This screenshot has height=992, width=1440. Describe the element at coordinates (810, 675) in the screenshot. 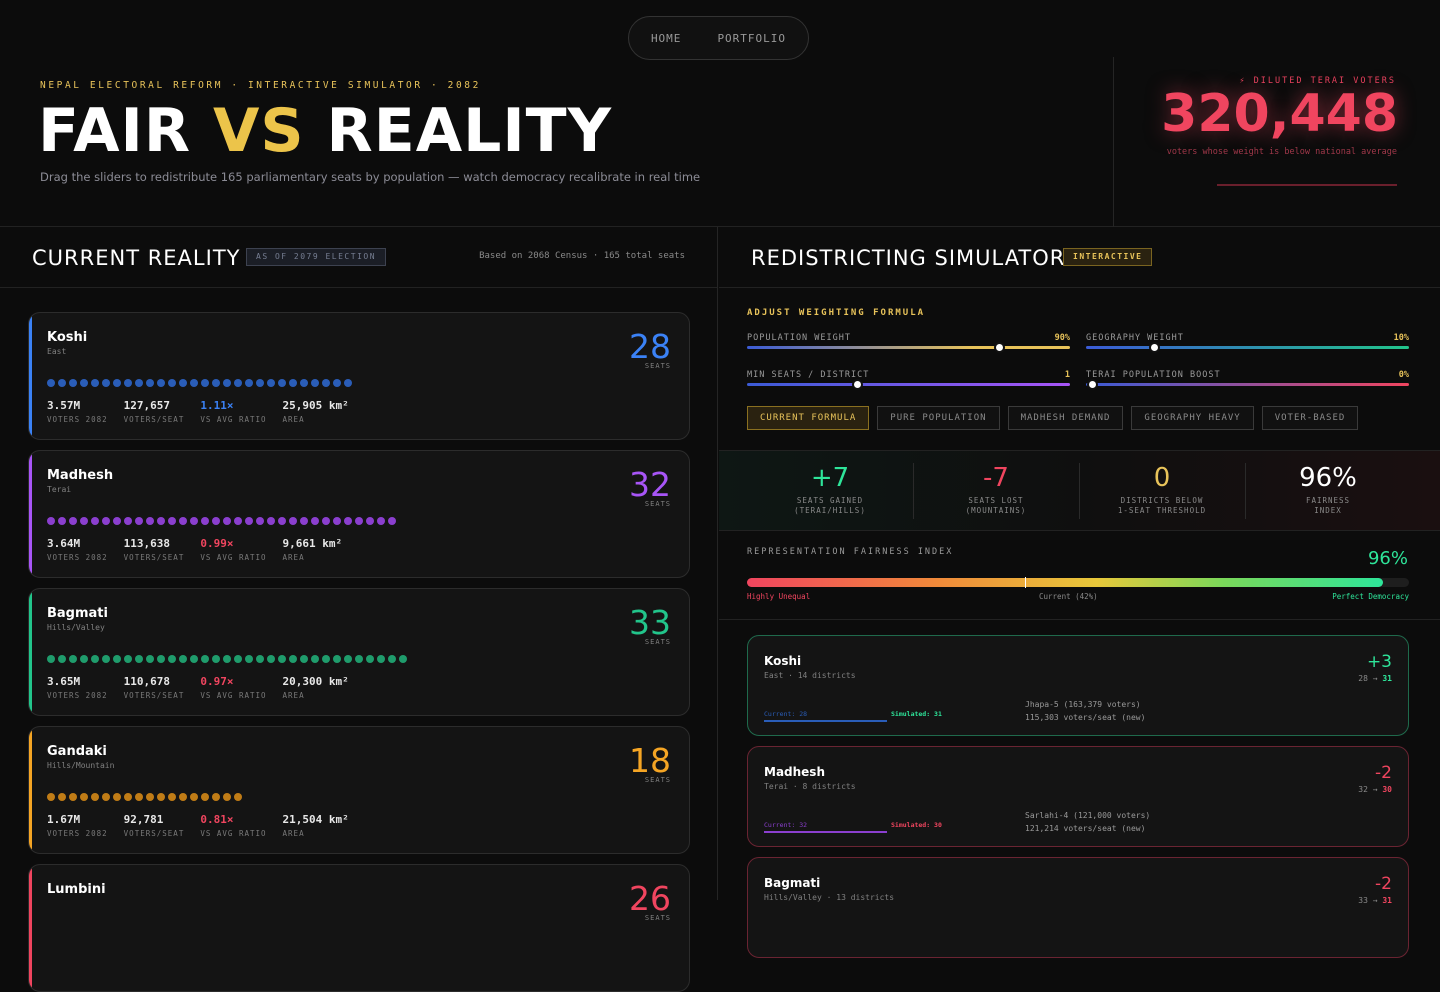

I see `sim-province-region: East · 14 districts` at that location.